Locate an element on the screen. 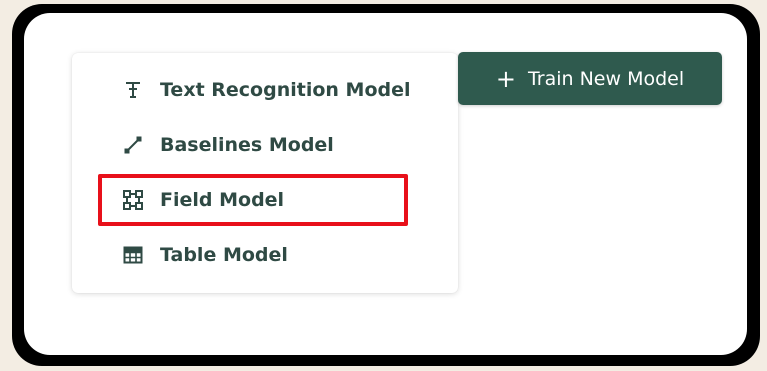  field-icon is located at coordinates (133, 200).